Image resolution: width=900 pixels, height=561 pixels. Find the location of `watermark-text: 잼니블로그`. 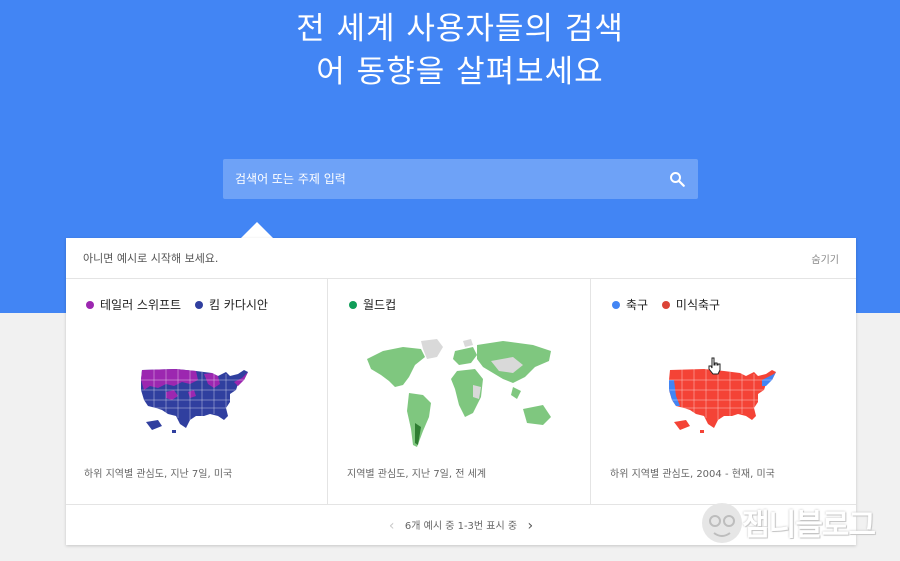

watermark-text: 잼니블로그 is located at coordinates (809, 525).